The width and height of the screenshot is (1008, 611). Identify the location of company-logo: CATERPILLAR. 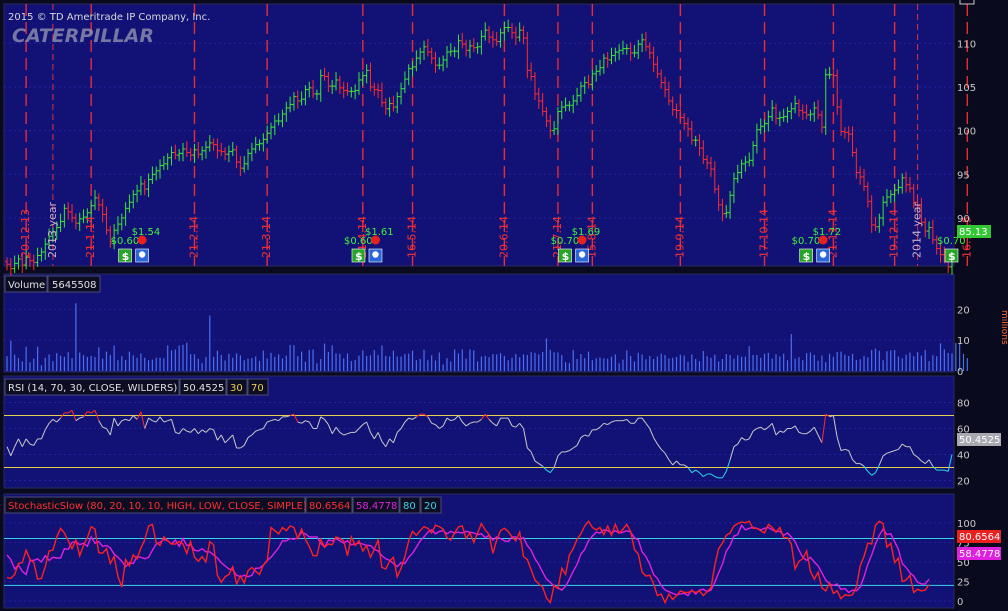
(83, 36).